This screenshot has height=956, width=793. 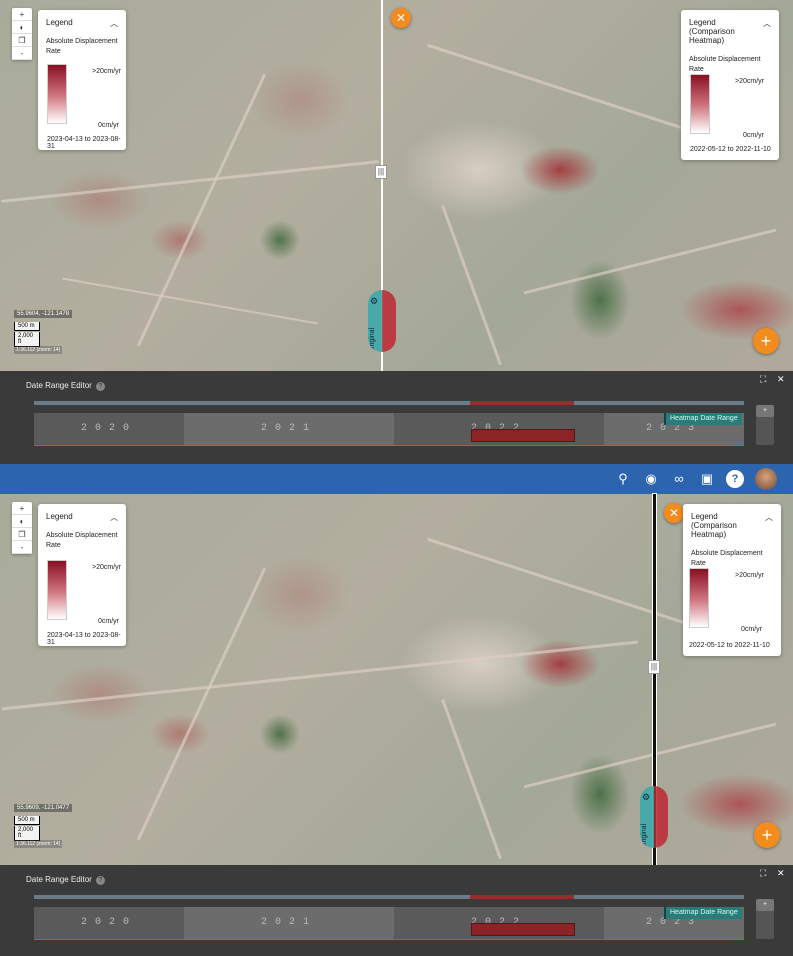 What do you see at coordinates (43, 808) in the screenshot?
I see `coordinates-readout: 55.9609, -121.0477` at bounding box center [43, 808].